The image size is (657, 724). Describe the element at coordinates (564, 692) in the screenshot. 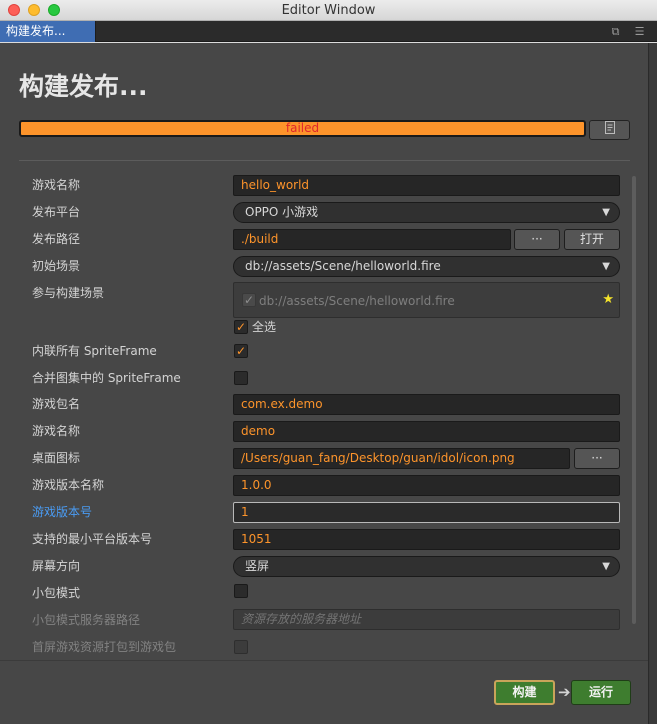

I see `arrow-right-icon: ➔` at that location.